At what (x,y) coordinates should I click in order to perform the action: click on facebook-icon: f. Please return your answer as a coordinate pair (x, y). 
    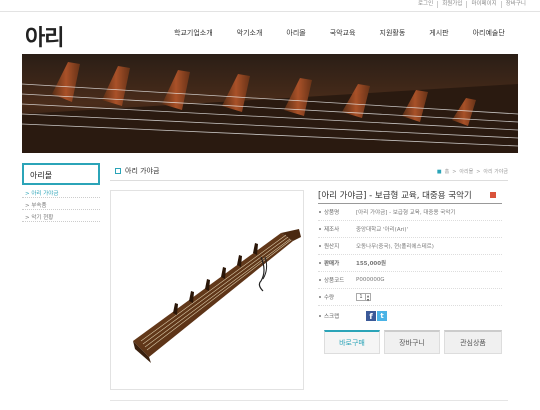
    Looking at the image, I should click on (371, 316).